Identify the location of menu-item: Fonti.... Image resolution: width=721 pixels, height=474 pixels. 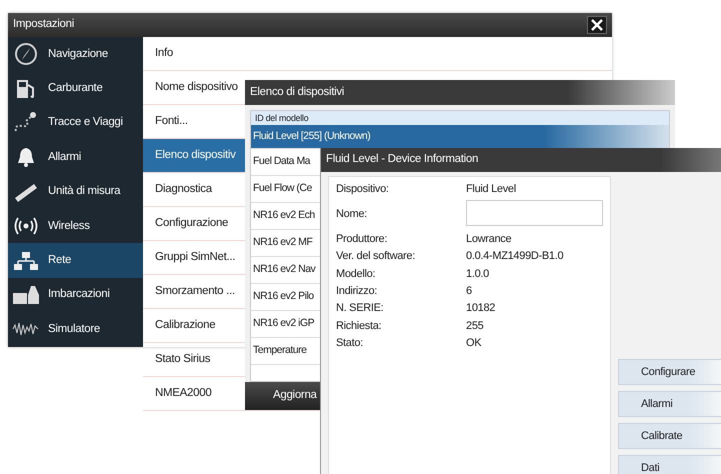
(171, 121).